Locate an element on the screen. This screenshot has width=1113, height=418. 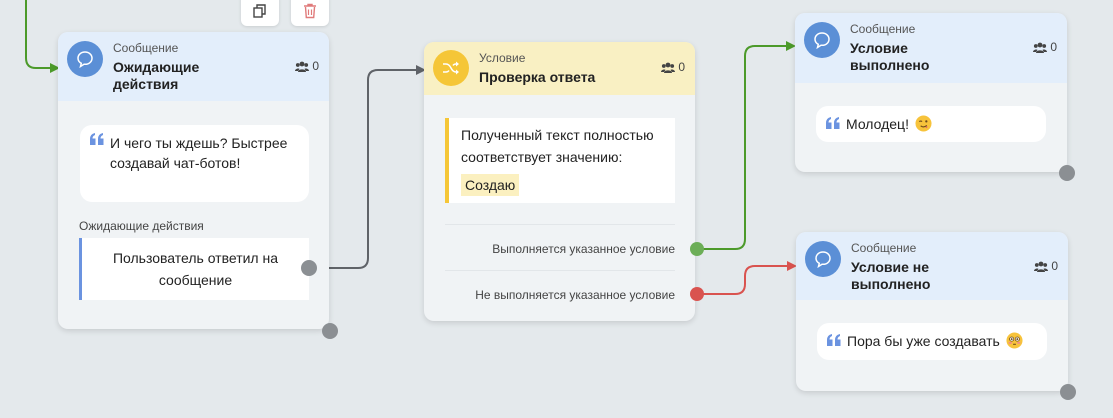
condition-value: Создаю is located at coordinates (490, 185).